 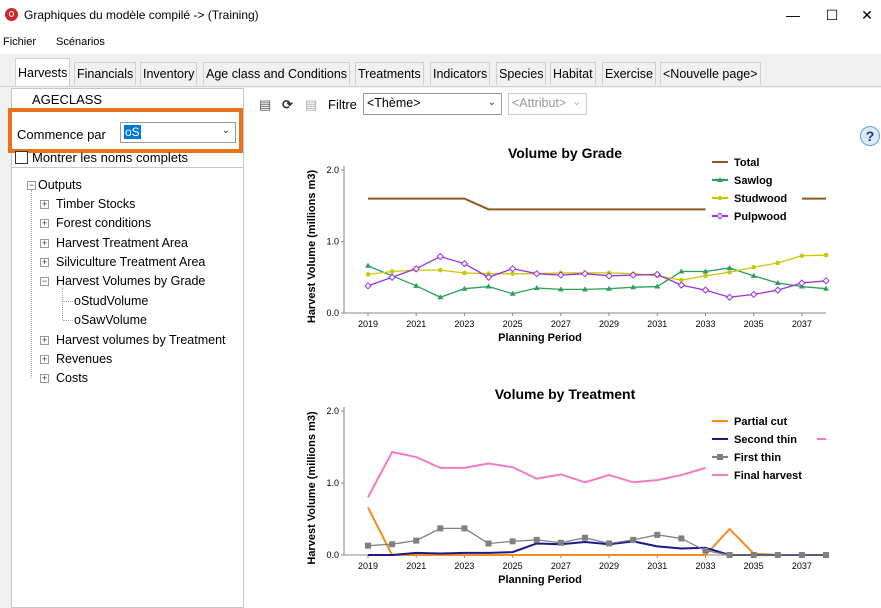 I want to click on series-line-partial-cut, so click(x=596, y=531).